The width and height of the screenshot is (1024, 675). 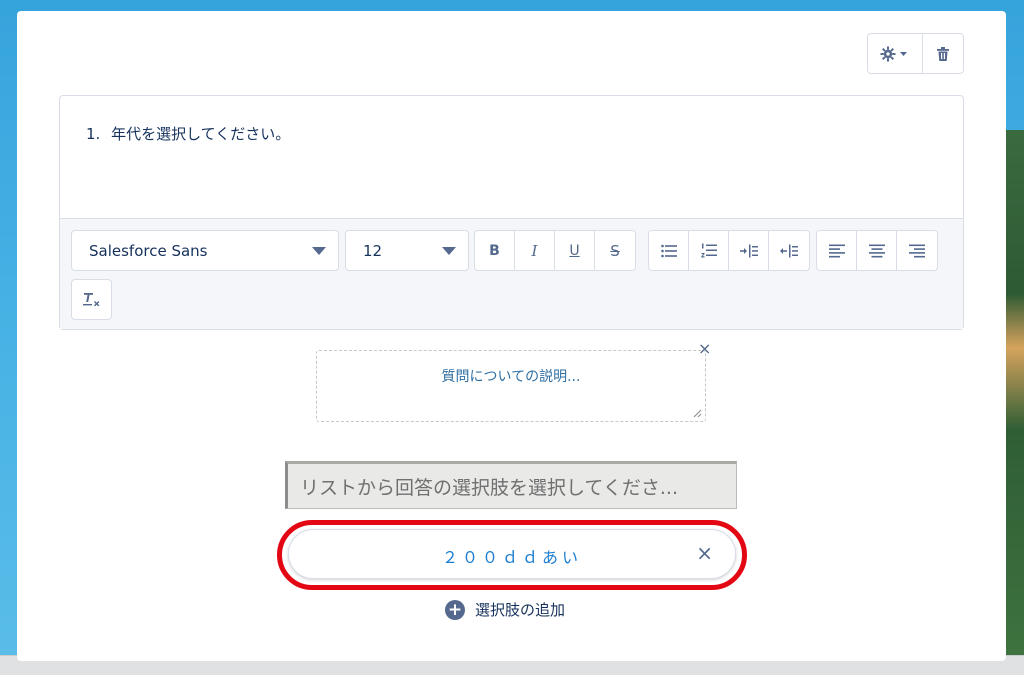 I want to click on settings-menu-button, so click(x=895, y=53).